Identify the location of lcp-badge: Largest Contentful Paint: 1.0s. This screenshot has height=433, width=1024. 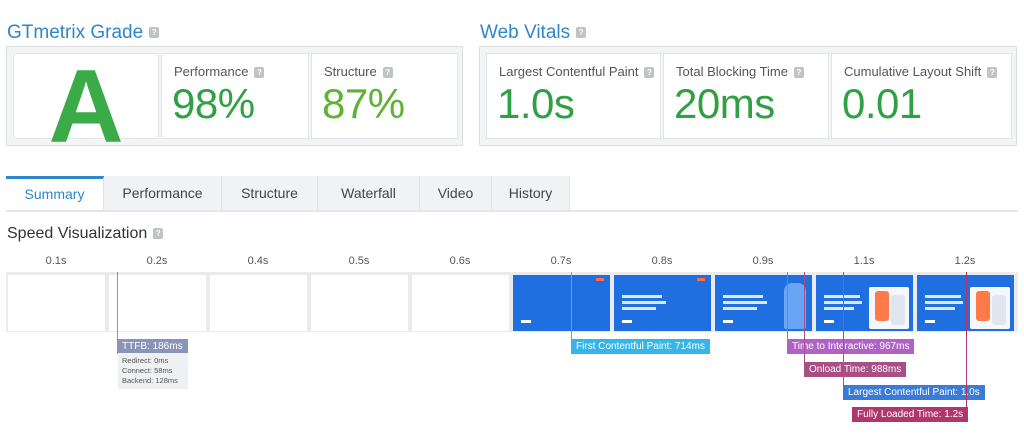
(914, 392).